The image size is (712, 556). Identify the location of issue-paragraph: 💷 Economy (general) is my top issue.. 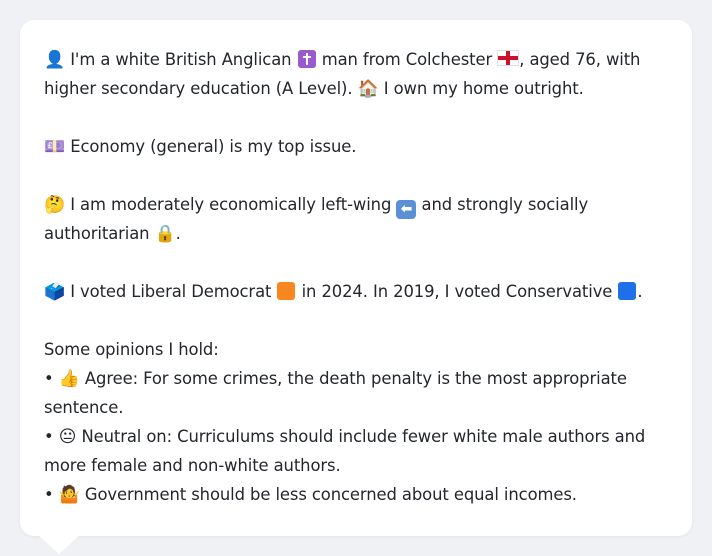
(356, 146).